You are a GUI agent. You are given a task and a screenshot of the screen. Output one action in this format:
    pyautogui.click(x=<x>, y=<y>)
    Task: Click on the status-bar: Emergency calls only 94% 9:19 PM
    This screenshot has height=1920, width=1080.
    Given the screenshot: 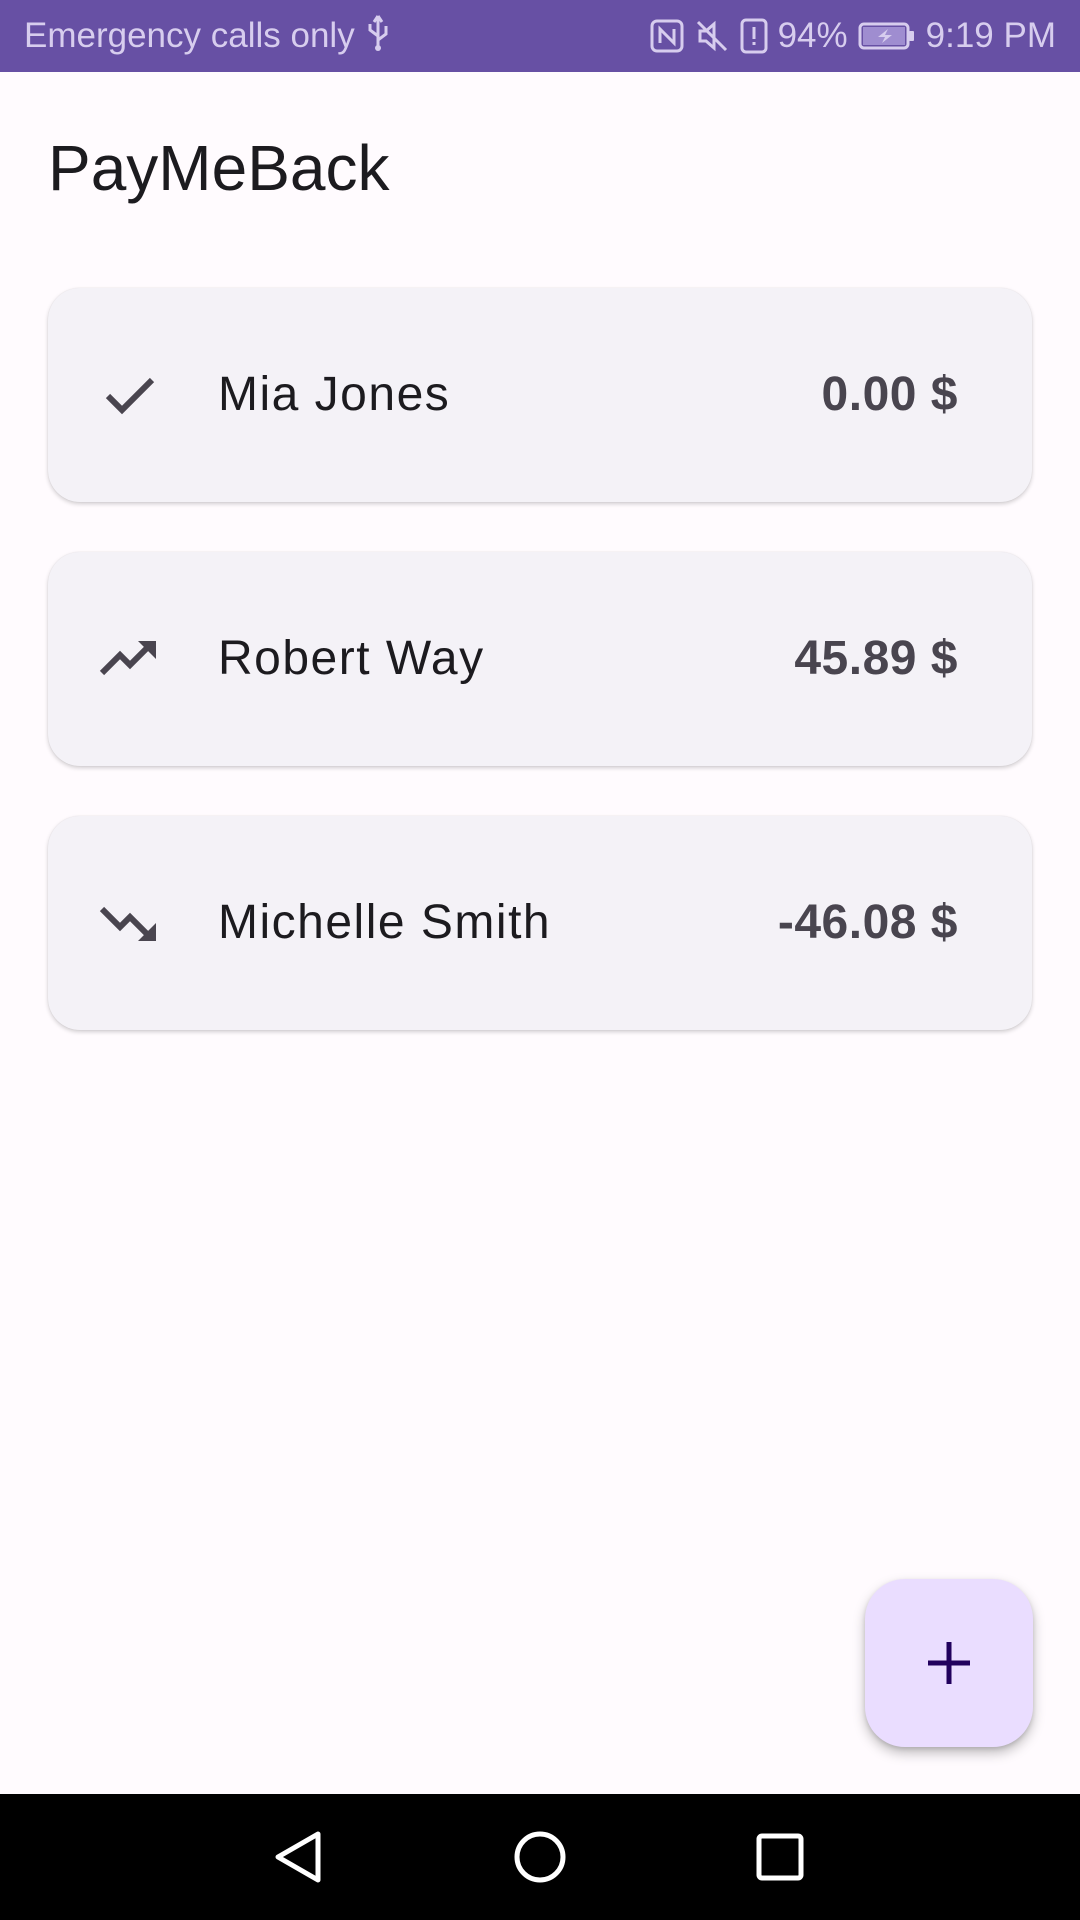 What is the action you would take?
    pyautogui.click(x=540, y=36)
    